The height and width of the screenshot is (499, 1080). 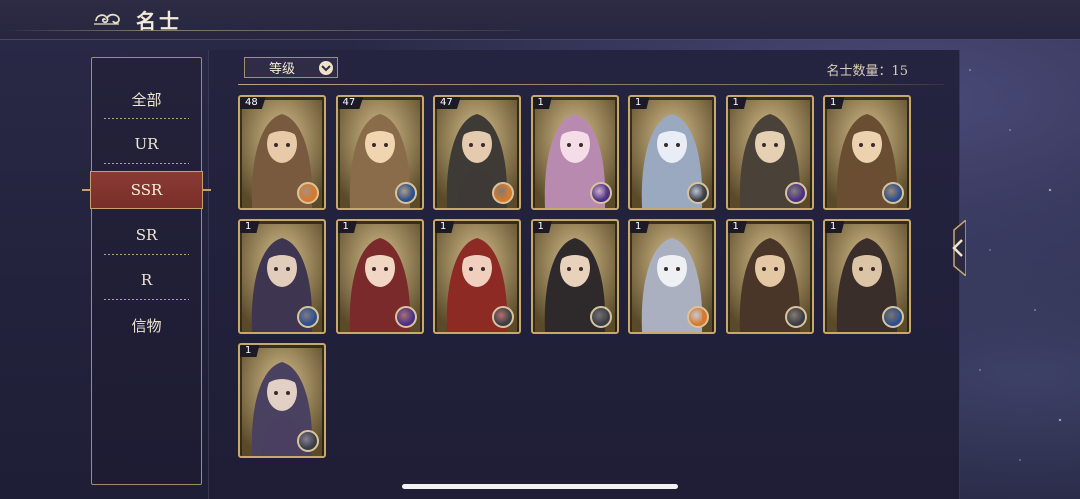 I want to click on collapse-arrow-icon, so click(x=955, y=248).